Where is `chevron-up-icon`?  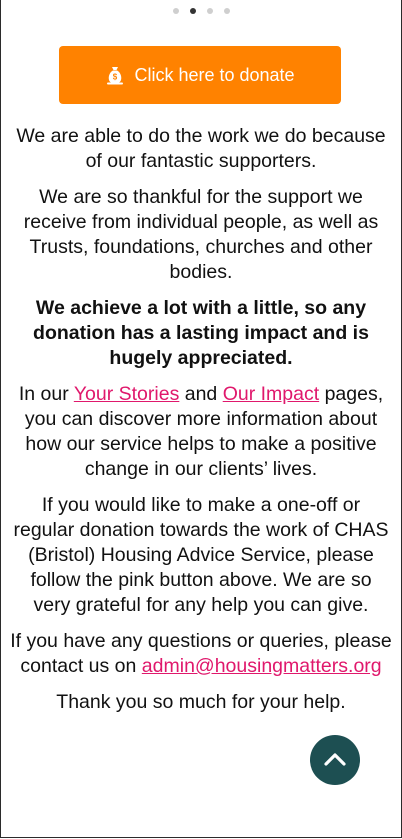 chevron-up-icon is located at coordinates (335, 760).